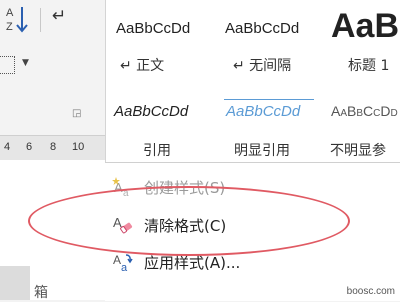 Image resolution: width=400 pixels, height=302 pixels. What do you see at coordinates (153, 28) in the screenshot?
I see `style-normal-preview: AaBbCcDd` at bounding box center [153, 28].